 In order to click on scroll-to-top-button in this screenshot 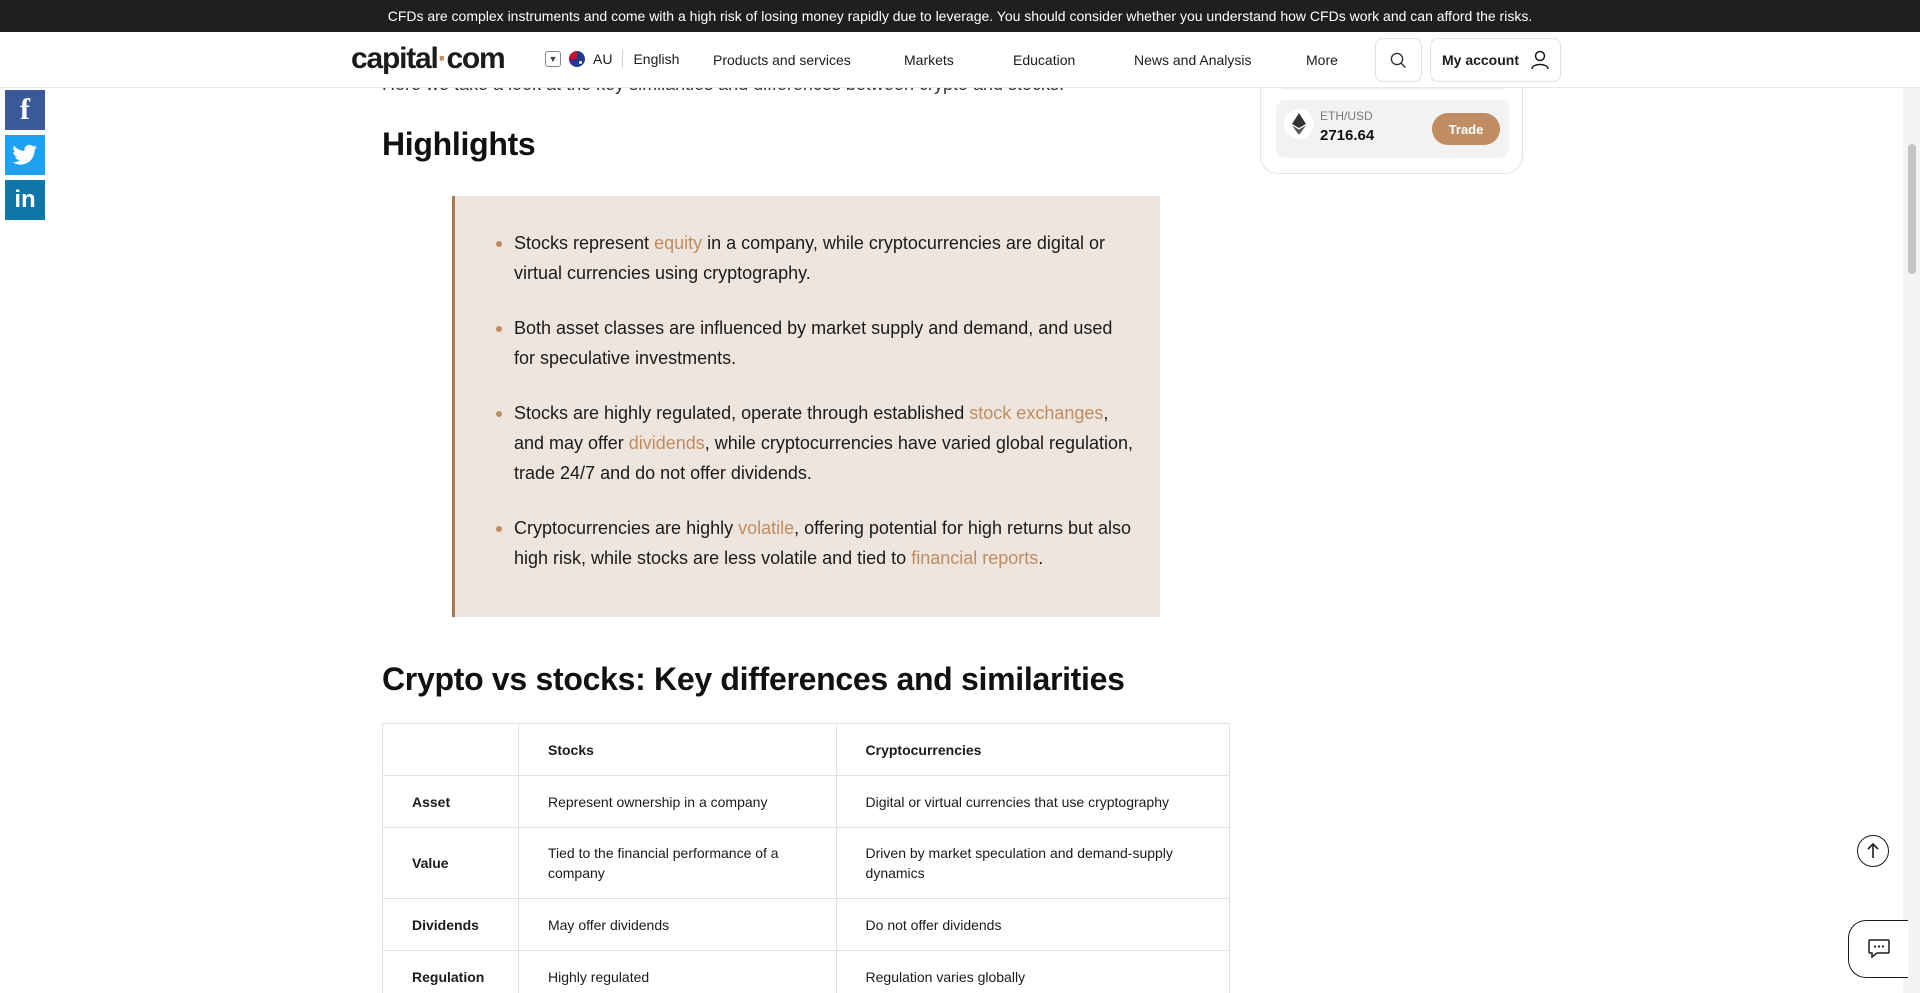, I will do `click(1873, 851)`.